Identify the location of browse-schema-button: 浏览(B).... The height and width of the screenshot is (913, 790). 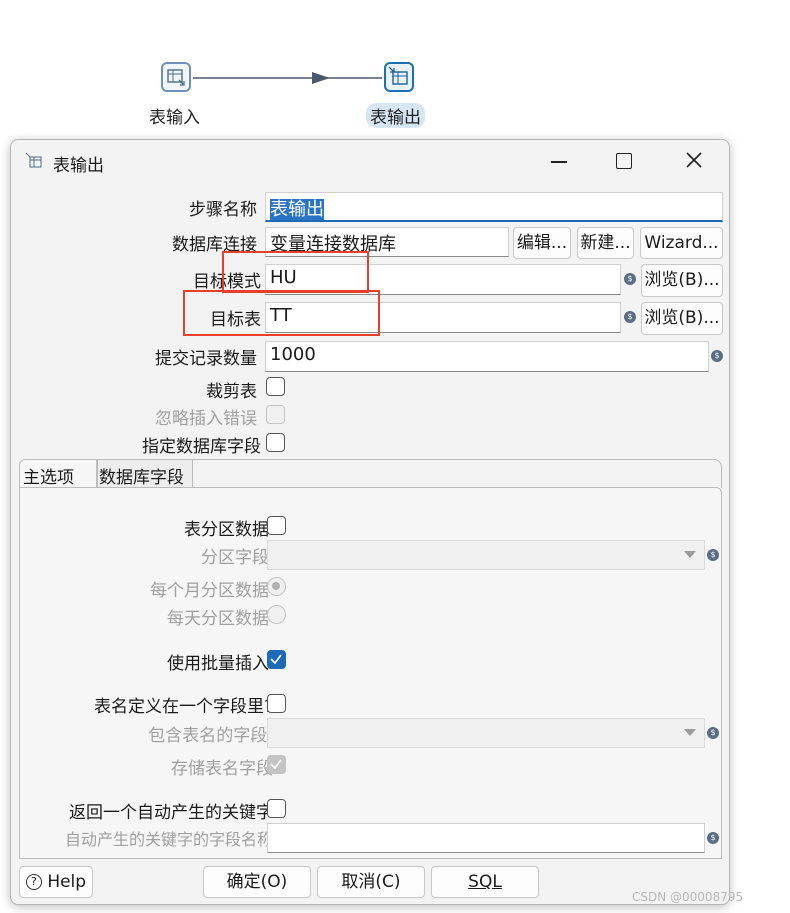
(682, 280).